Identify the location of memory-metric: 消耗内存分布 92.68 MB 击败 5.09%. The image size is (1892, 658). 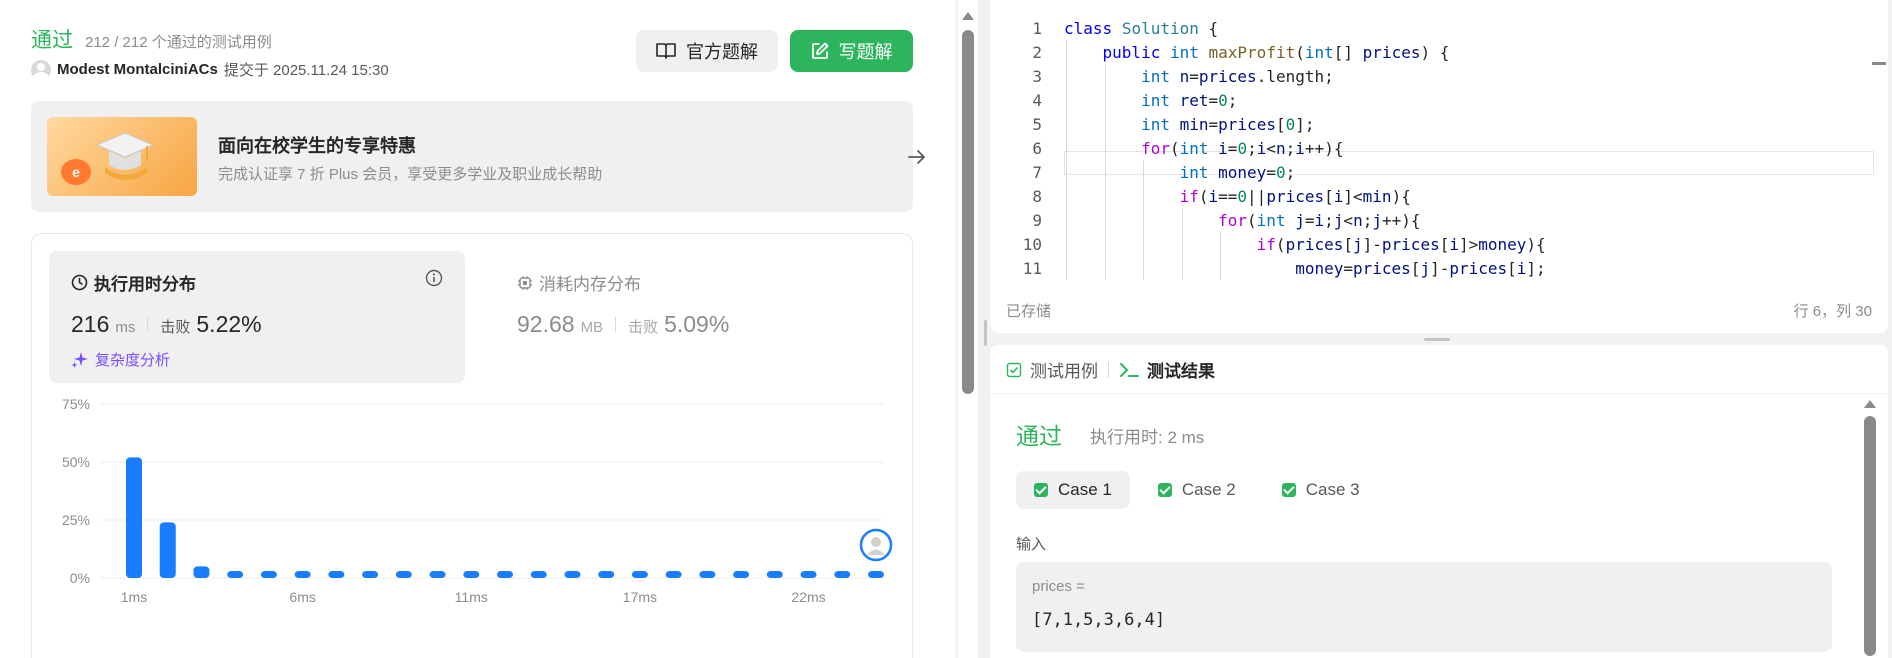
(695, 317).